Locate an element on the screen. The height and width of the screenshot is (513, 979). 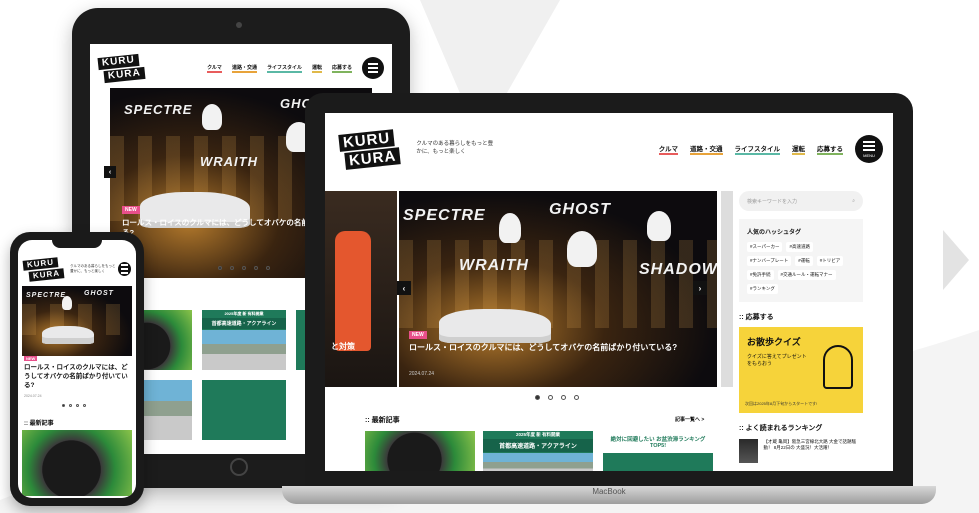
next-slide-chevron-icon is located at coordinates (956, 260).